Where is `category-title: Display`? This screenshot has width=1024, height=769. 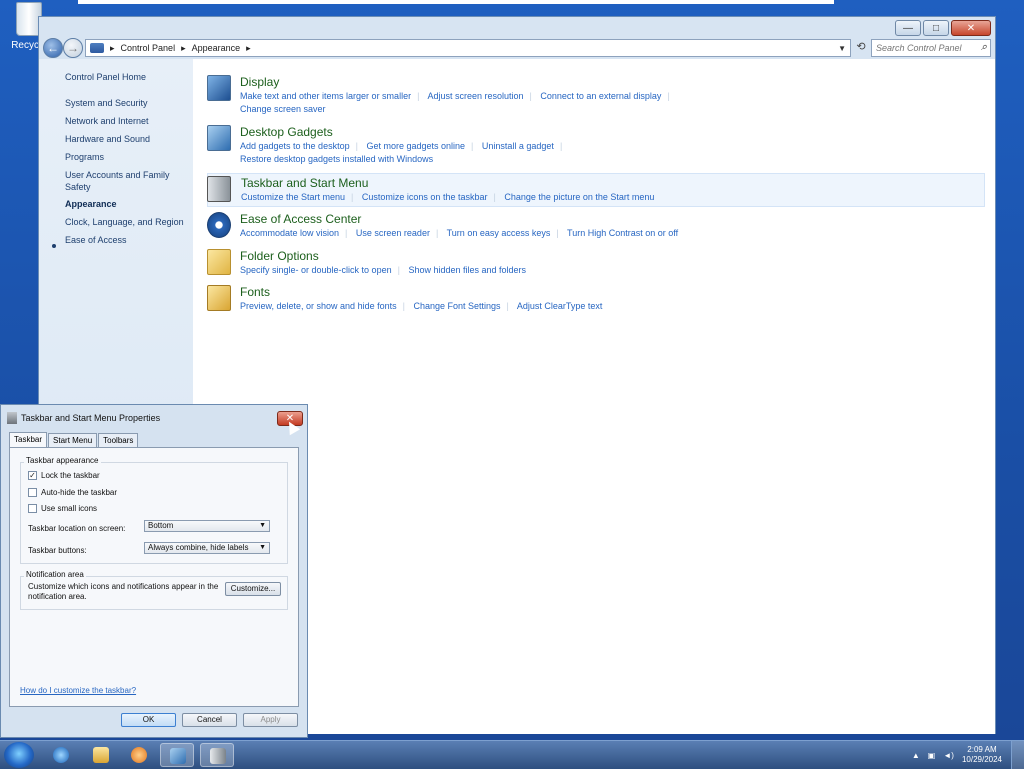
category-title: Display is located at coordinates (259, 82).